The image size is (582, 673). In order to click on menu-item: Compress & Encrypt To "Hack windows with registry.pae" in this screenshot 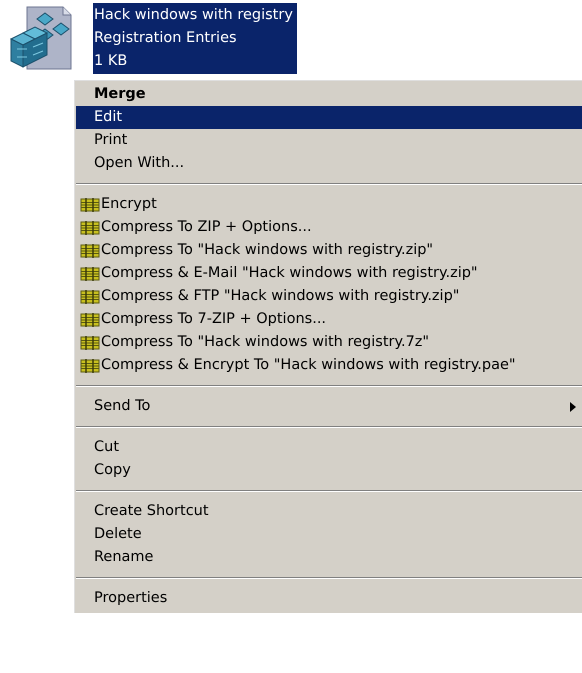, I will do `click(329, 365)`.